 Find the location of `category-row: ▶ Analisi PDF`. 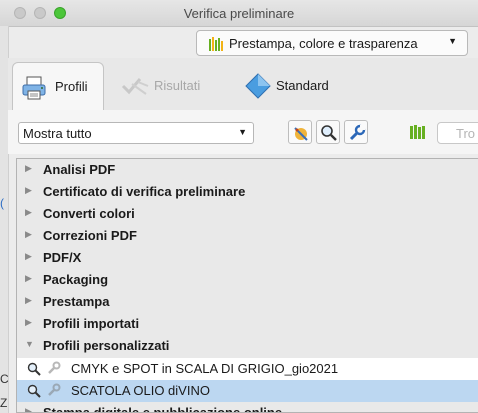

category-row: ▶ Analisi PDF is located at coordinates (247, 170).